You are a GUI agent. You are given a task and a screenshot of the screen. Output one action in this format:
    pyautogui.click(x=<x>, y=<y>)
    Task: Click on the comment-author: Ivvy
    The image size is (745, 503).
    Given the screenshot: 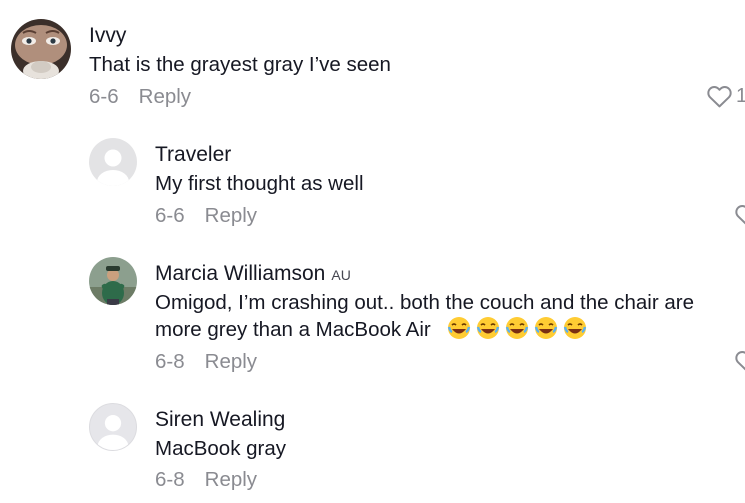 What is the action you would take?
    pyautogui.click(x=107, y=36)
    